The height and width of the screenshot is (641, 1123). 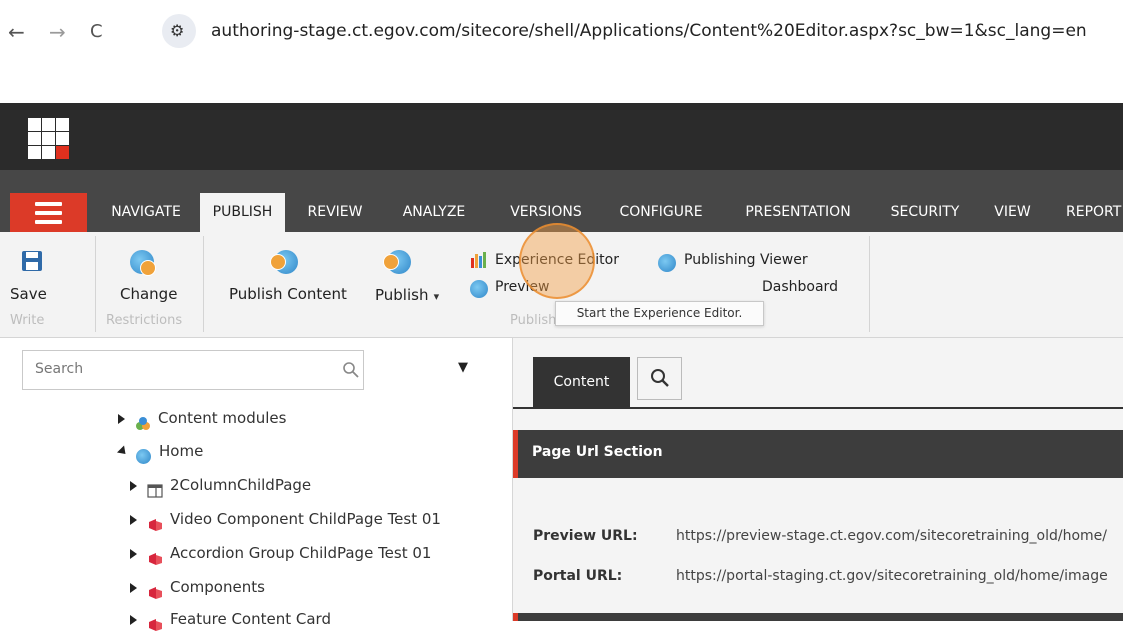 I want to click on tree-item-label: 2ColumnChildPage, so click(x=241, y=485).